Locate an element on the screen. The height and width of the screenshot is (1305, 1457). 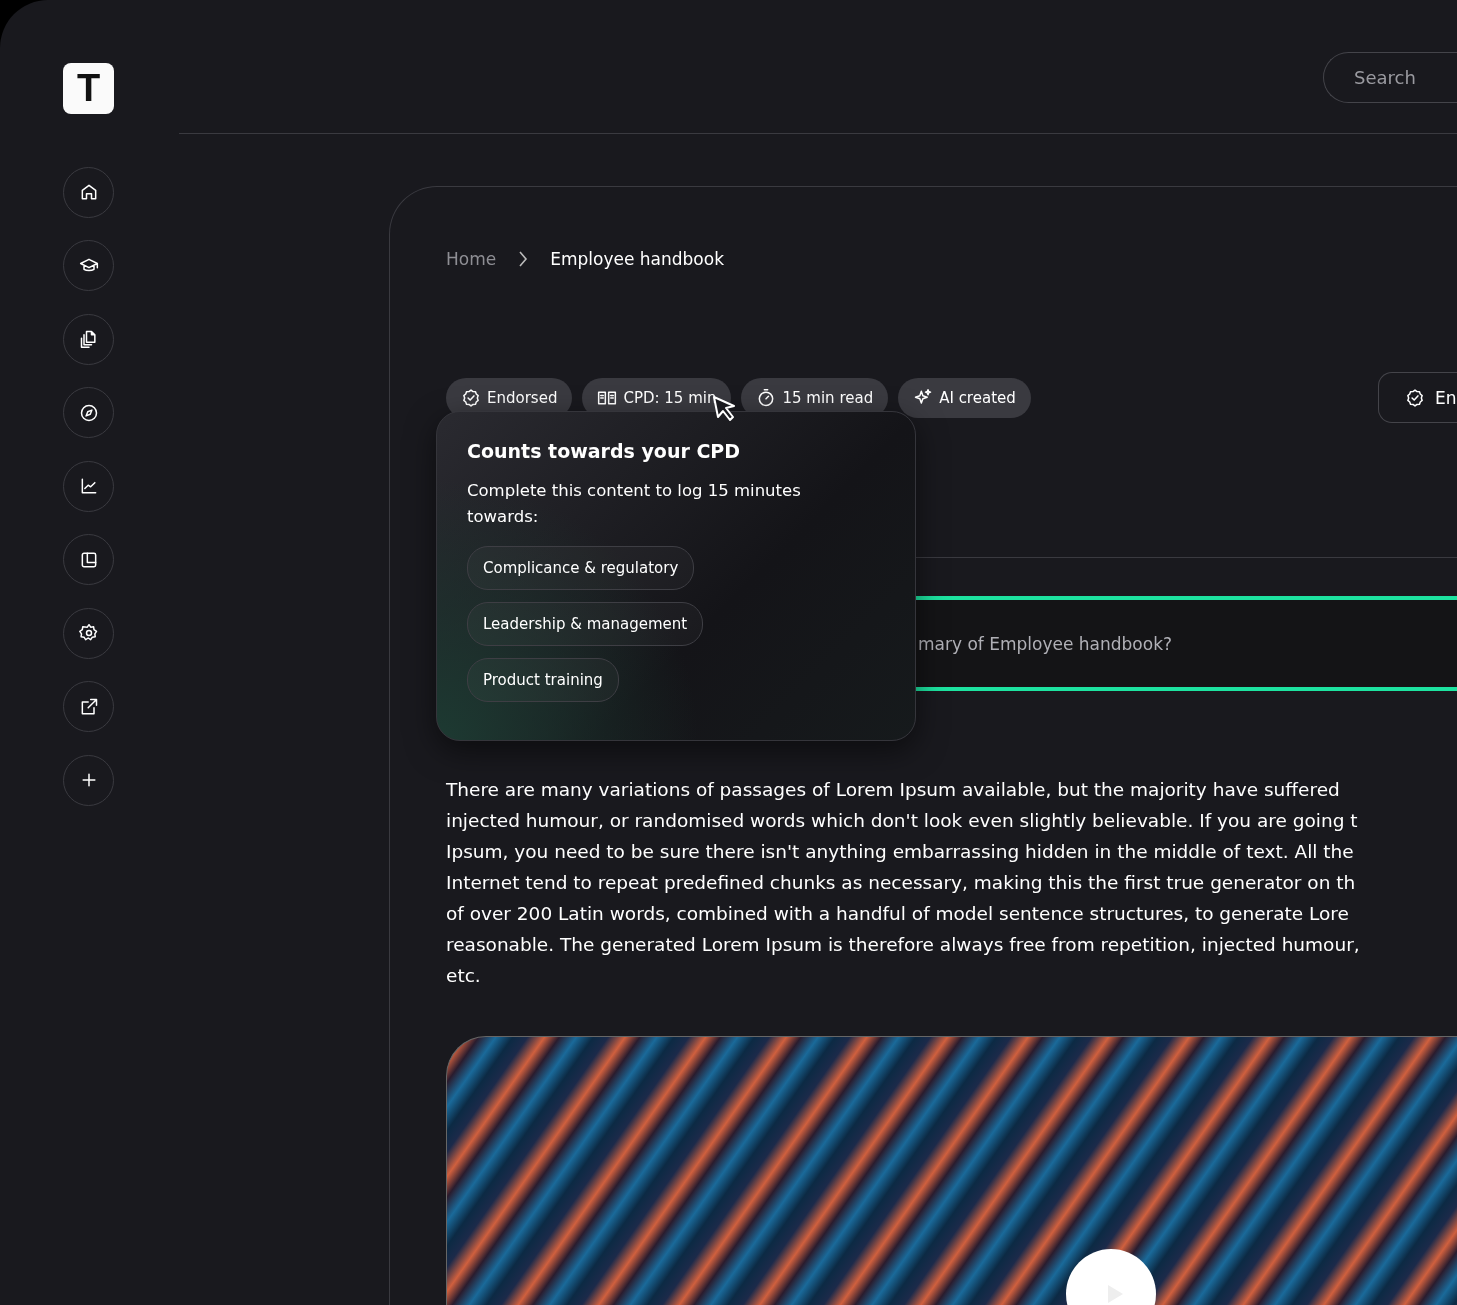
endorse-button: En is located at coordinates (1417, 397).